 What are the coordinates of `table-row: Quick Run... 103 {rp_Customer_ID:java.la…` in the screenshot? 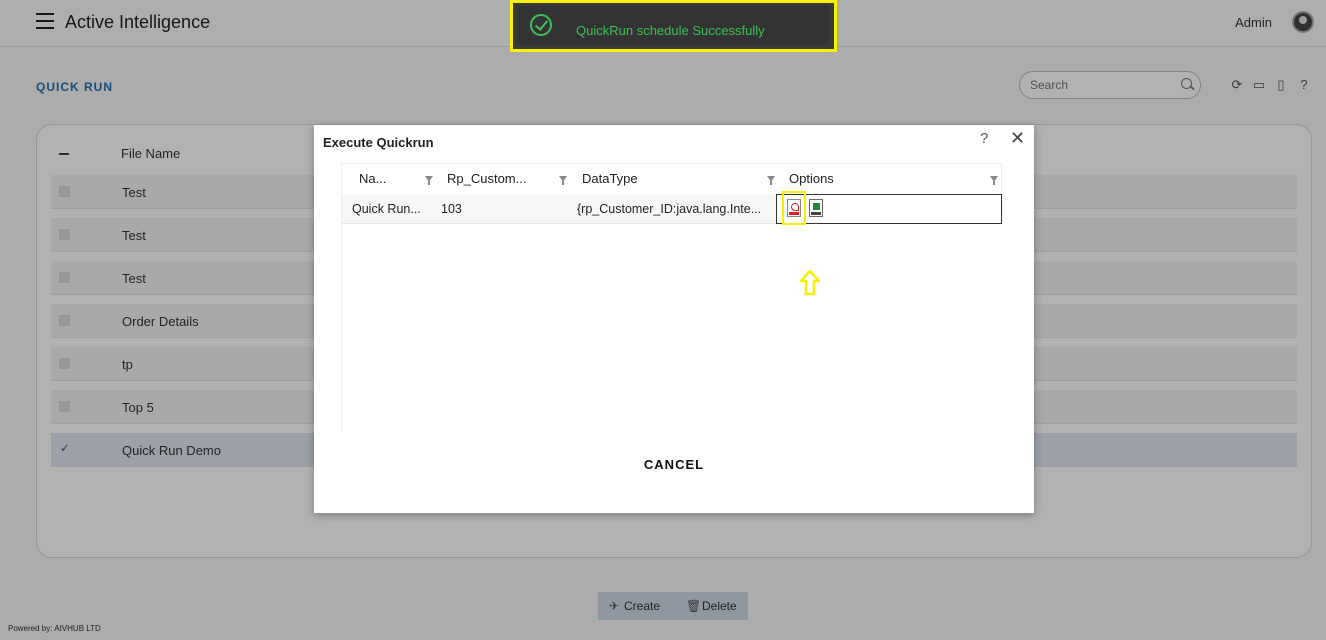 It's located at (672, 208).